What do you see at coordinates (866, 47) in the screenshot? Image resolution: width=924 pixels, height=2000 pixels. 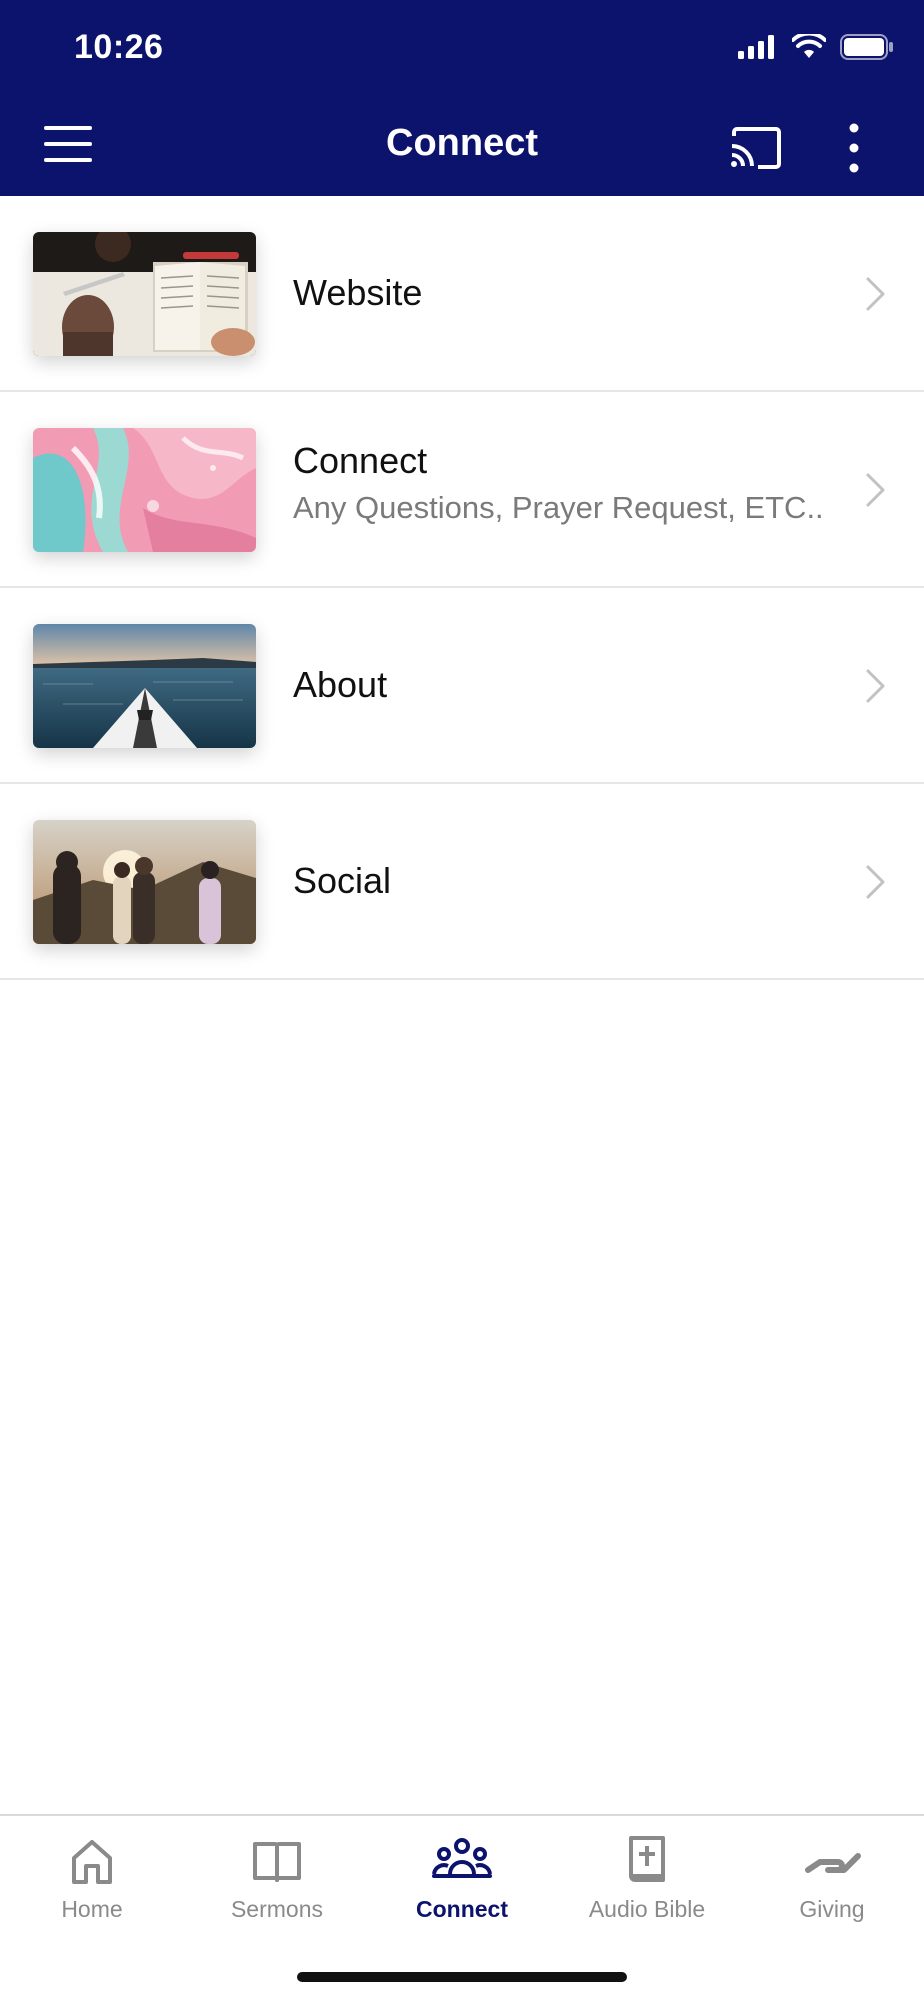 I see `battery-icon` at bounding box center [866, 47].